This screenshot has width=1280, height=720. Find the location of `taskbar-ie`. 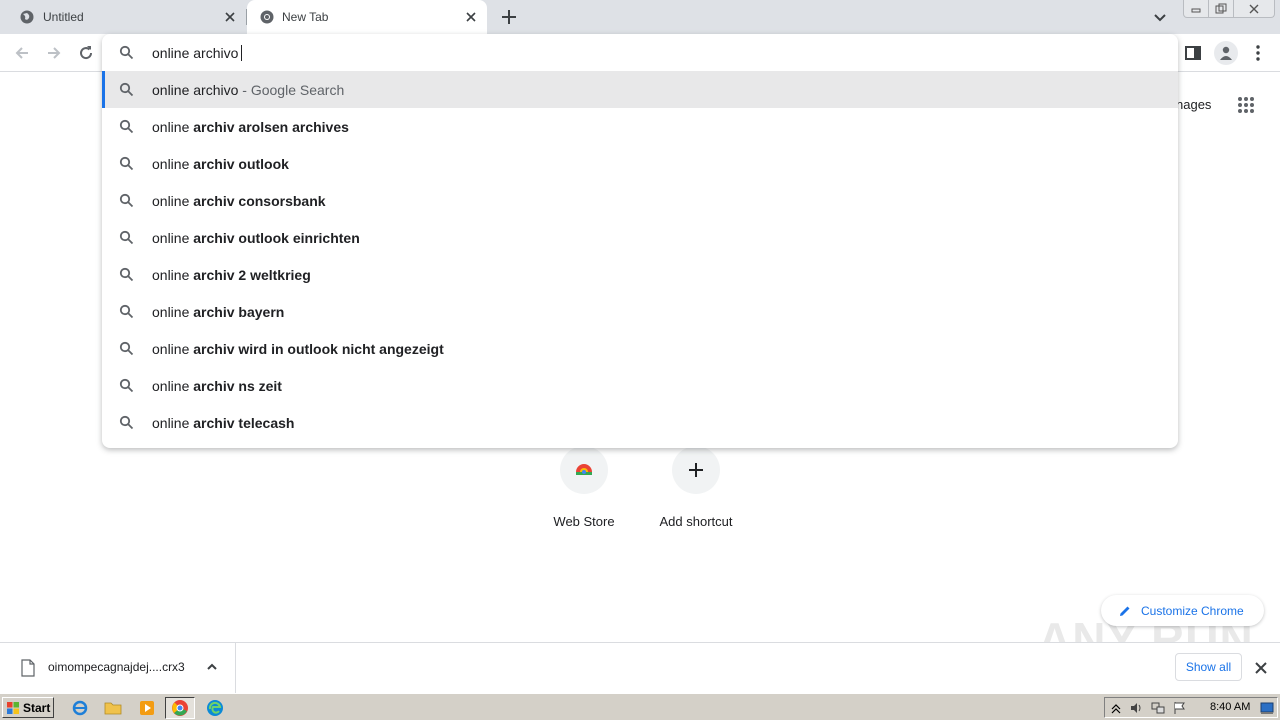

taskbar-ie is located at coordinates (80, 708).